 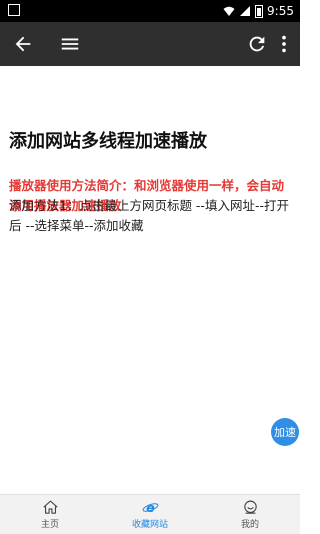 What do you see at coordinates (250, 507) in the screenshot?
I see `profile-icon` at bounding box center [250, 507].